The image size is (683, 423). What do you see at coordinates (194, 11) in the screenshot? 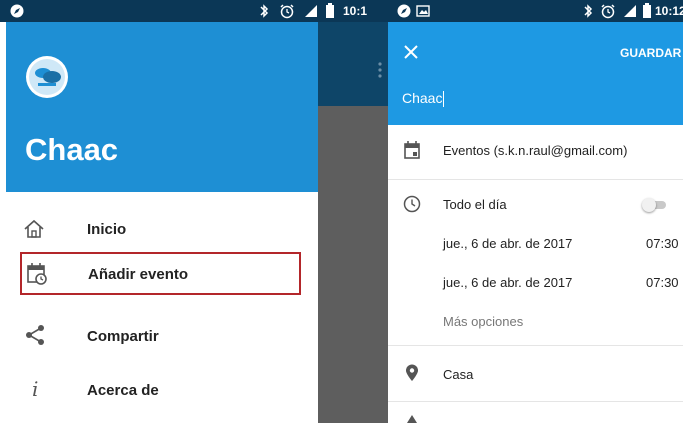
I see `left-status-bar: 10:1` at bounding box center [194, 11].